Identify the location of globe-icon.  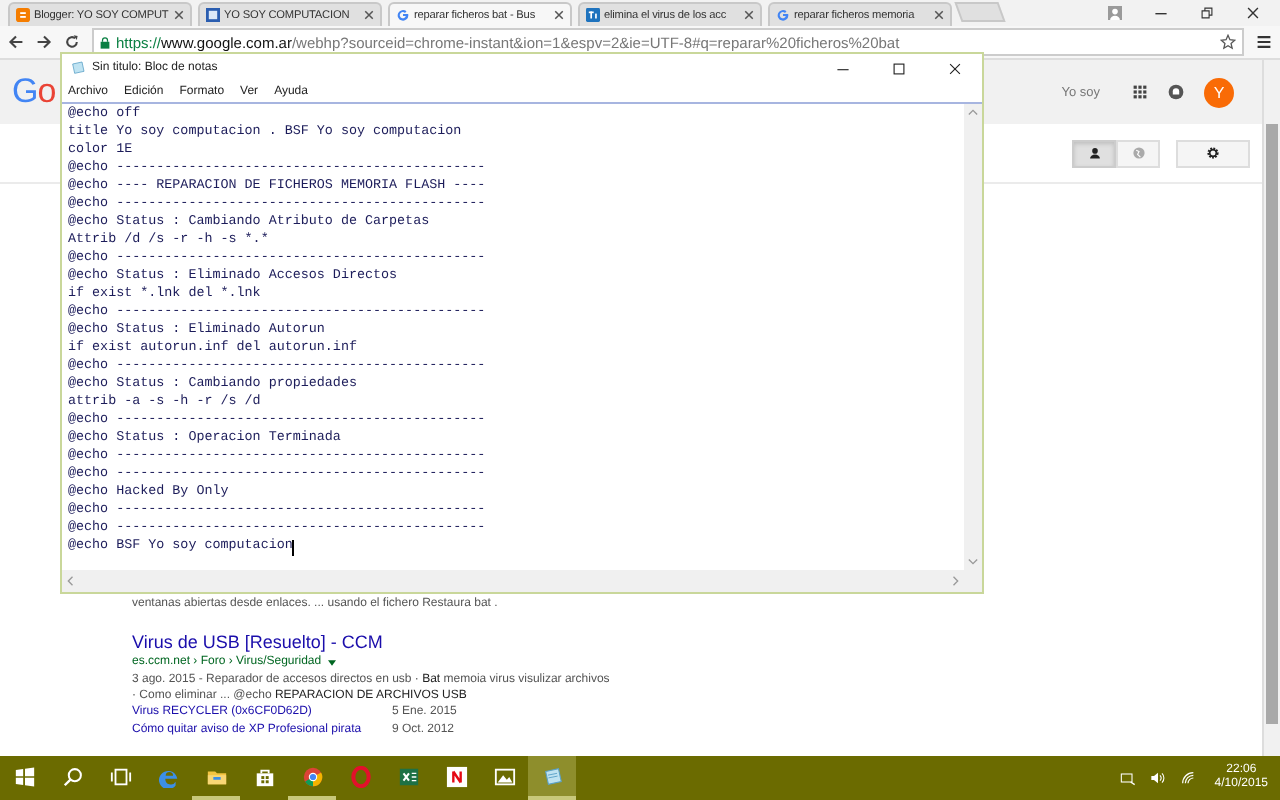
(1138, 153).